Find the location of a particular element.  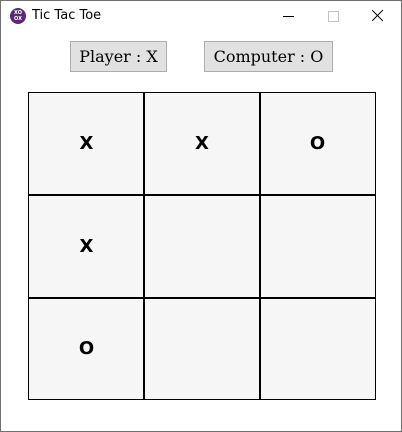

board-cell-r1-c2: X is located at coordinates (202, 144).